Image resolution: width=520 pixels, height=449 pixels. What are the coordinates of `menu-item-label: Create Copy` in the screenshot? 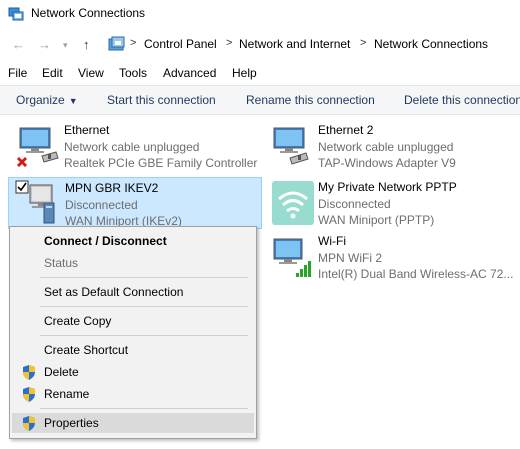 It's located at (78, 321).